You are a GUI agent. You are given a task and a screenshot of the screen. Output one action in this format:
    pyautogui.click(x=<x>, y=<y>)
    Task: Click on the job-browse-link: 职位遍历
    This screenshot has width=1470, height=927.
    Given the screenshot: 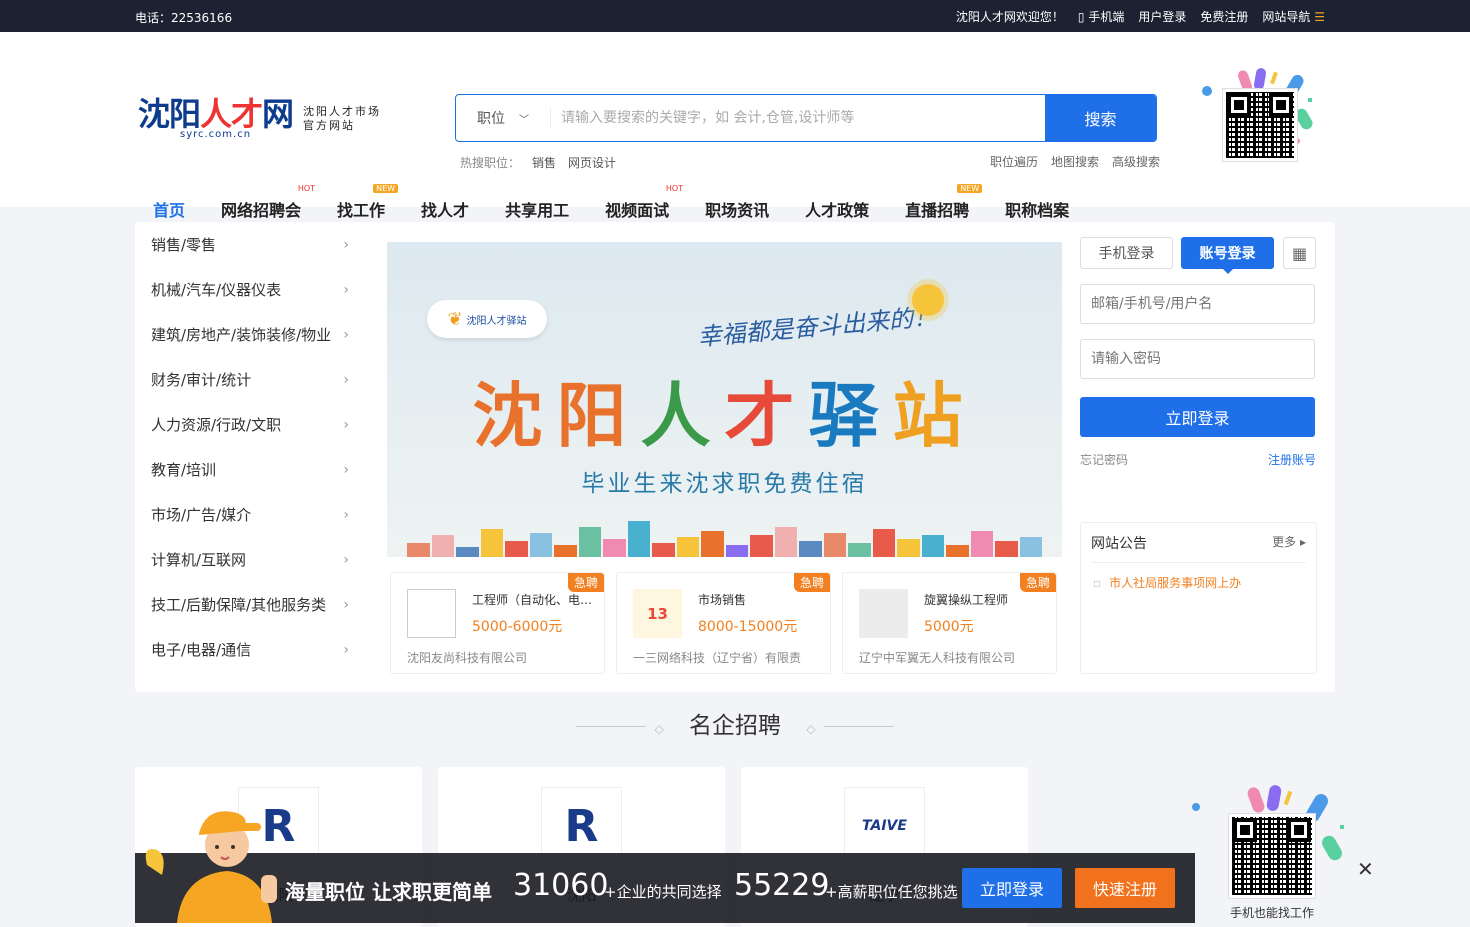 What is the action you would take?
    pyautogui.click(x=1014, y=161)
    